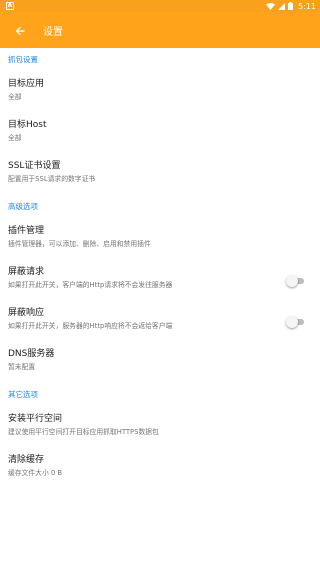 Image resolution: width=320 pixels, height=568 pixels. I want to click on section-header-advanced: 高级选项, so click(23, 206).